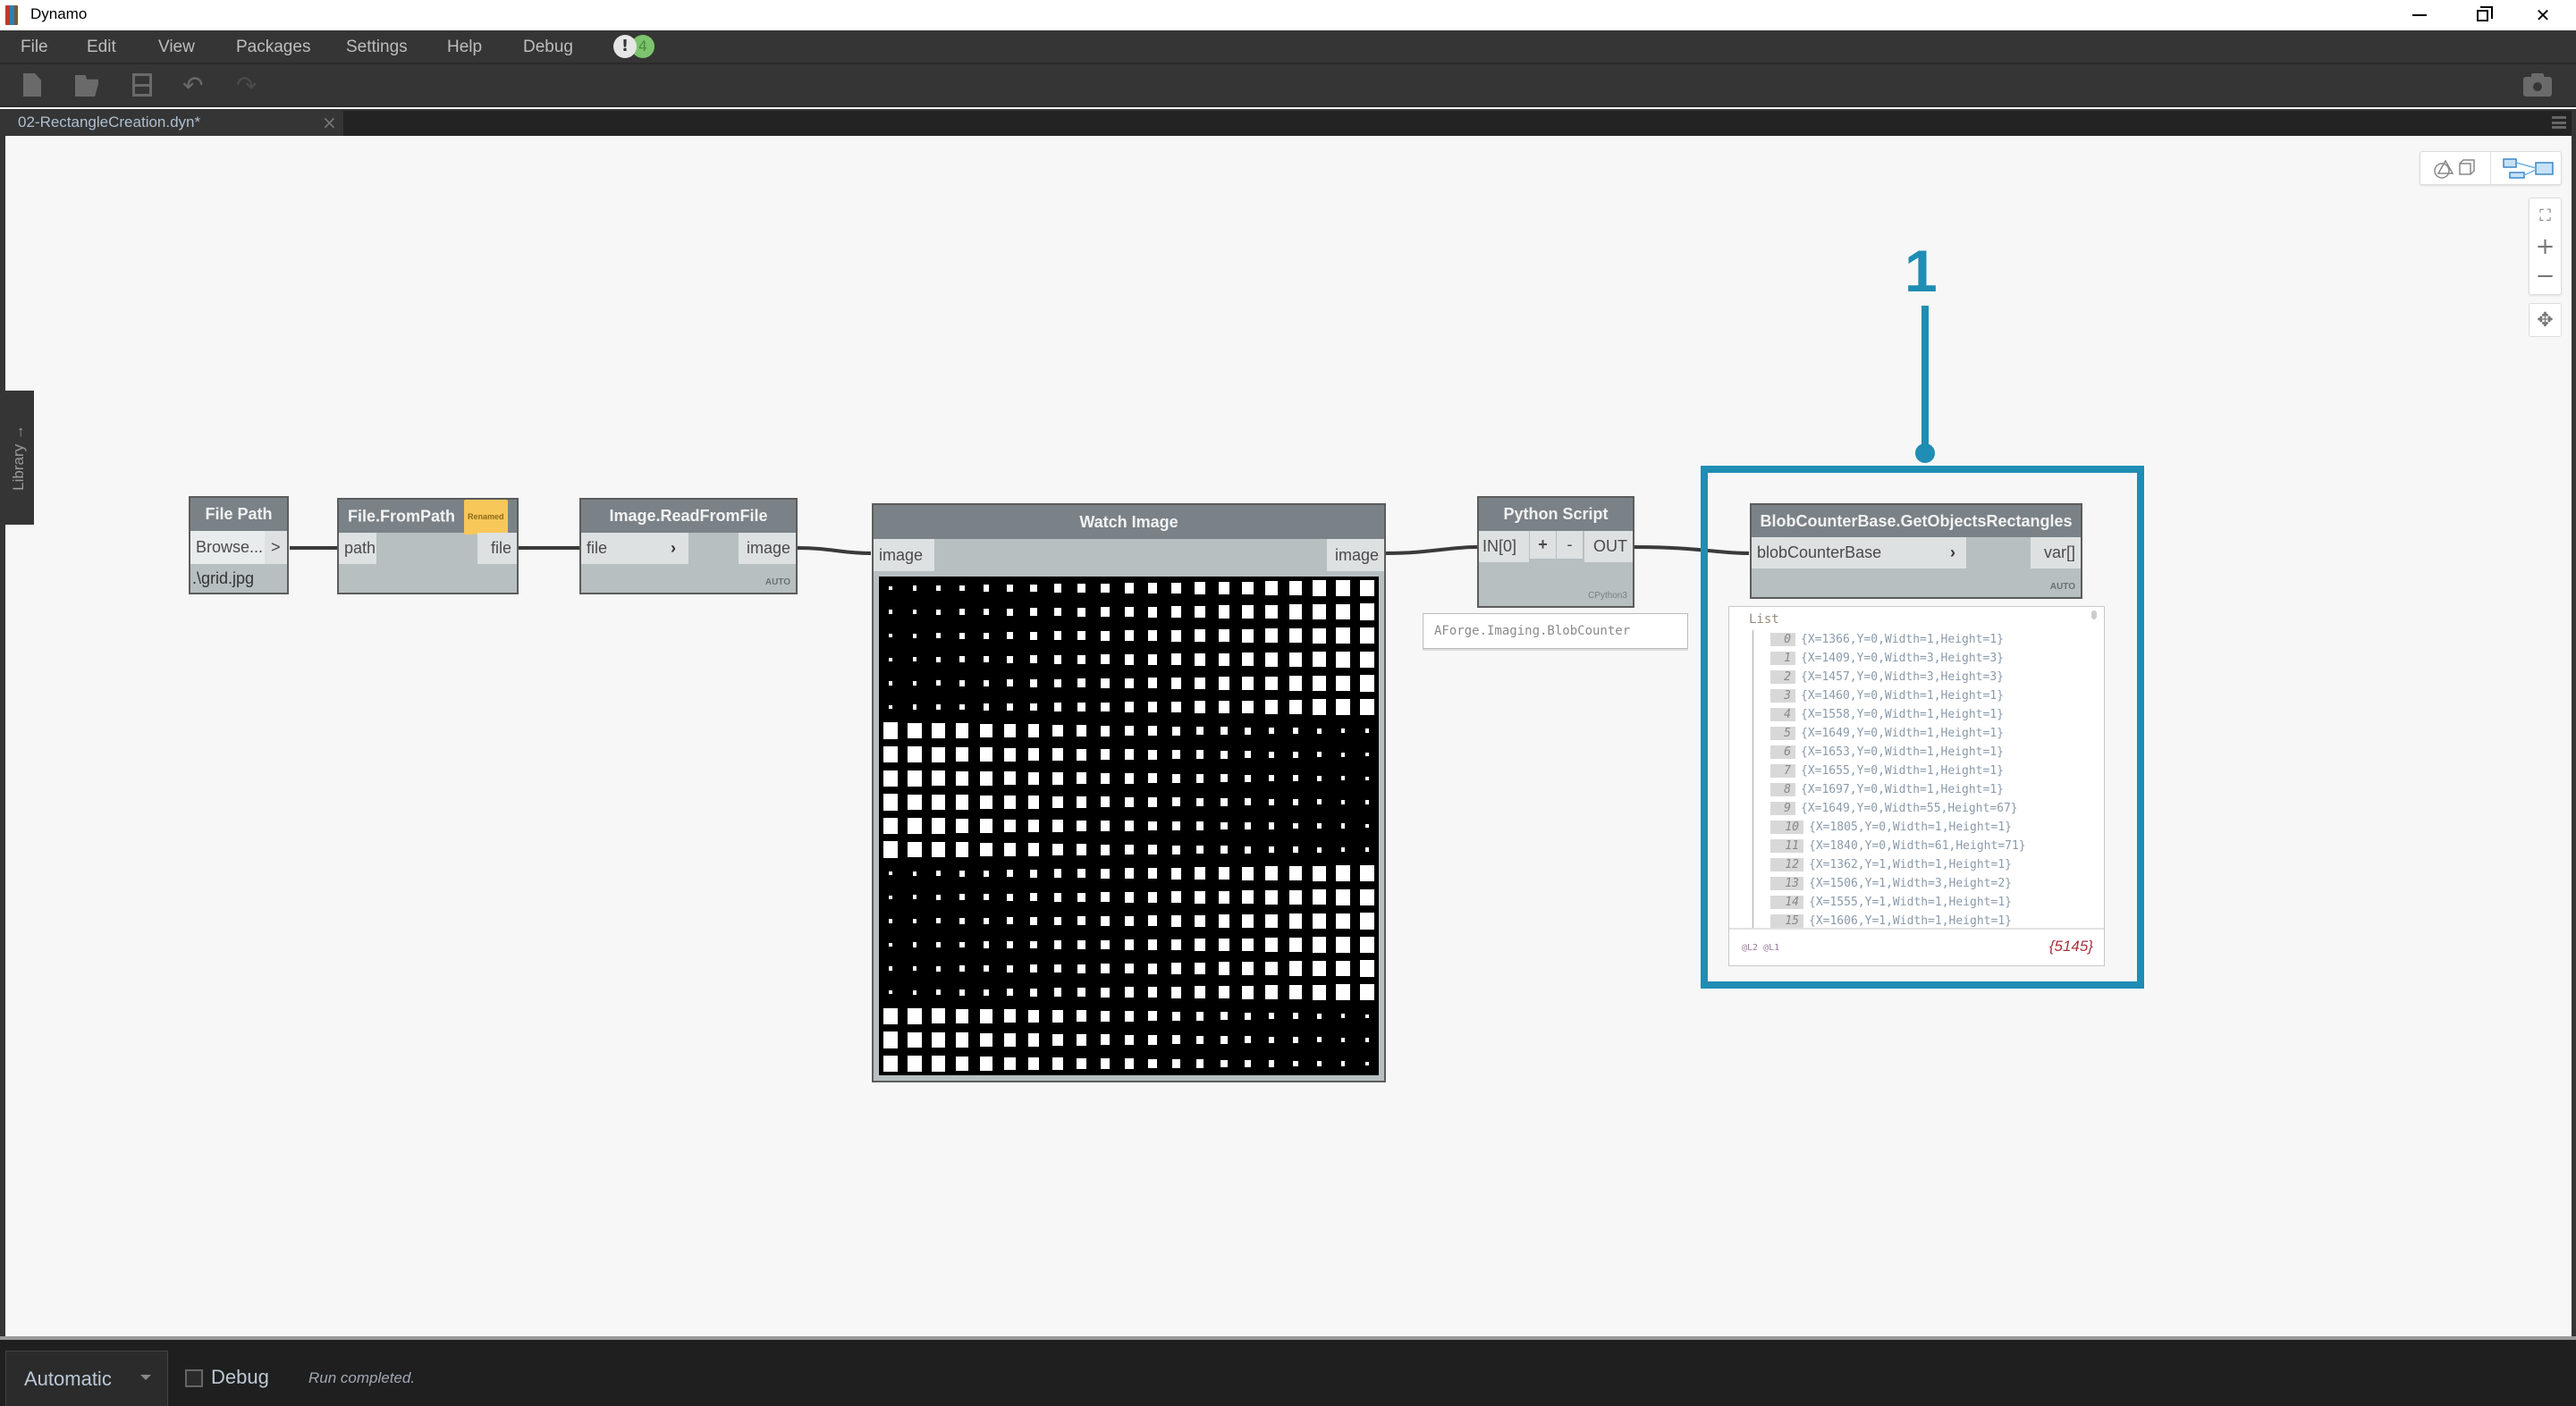 The image size is (2576, 1406). Describe the element at coordinates (548, 47) in the screenshot. I see `menu-debug: Debug` at that location.